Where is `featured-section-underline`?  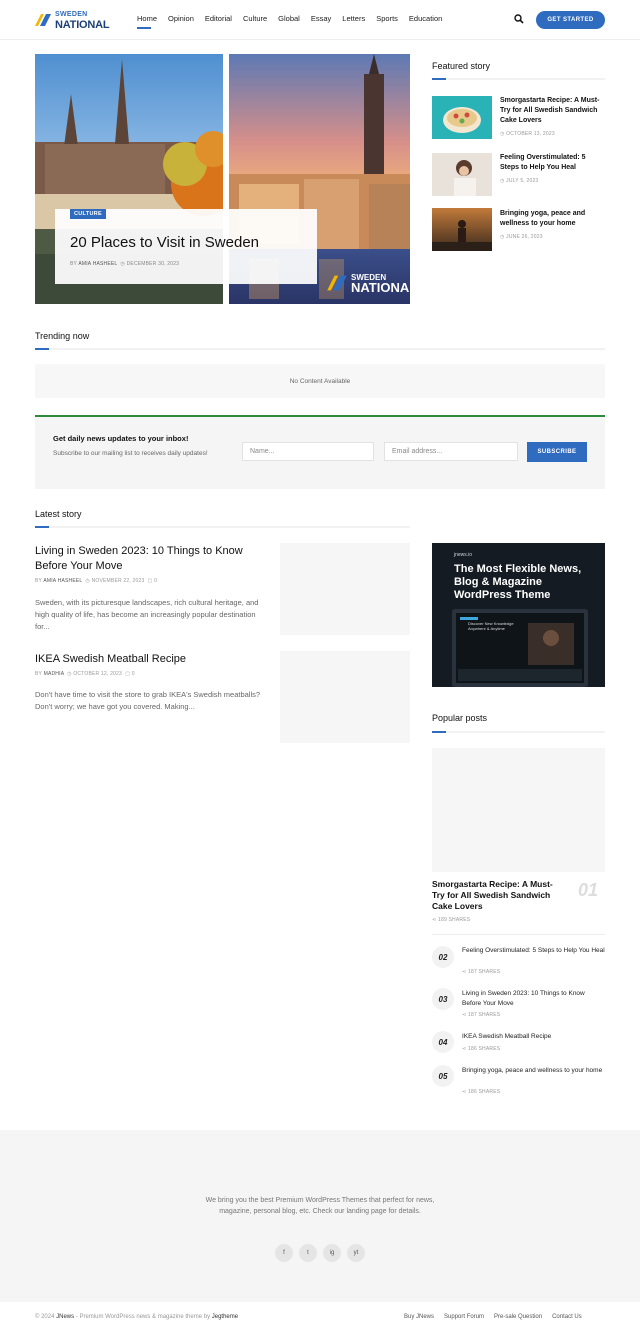 featured-section-underline is located at coordinates (518, 79).